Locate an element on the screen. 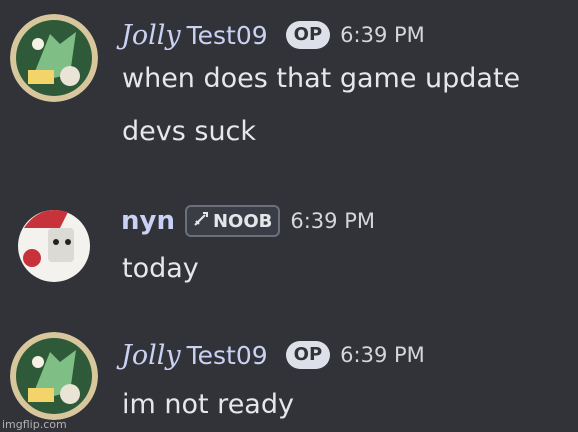 The height and width of the screenshot is (432, 578). message-header: nyn NOOB 6:39 PM is located at coordinates (248, 221).